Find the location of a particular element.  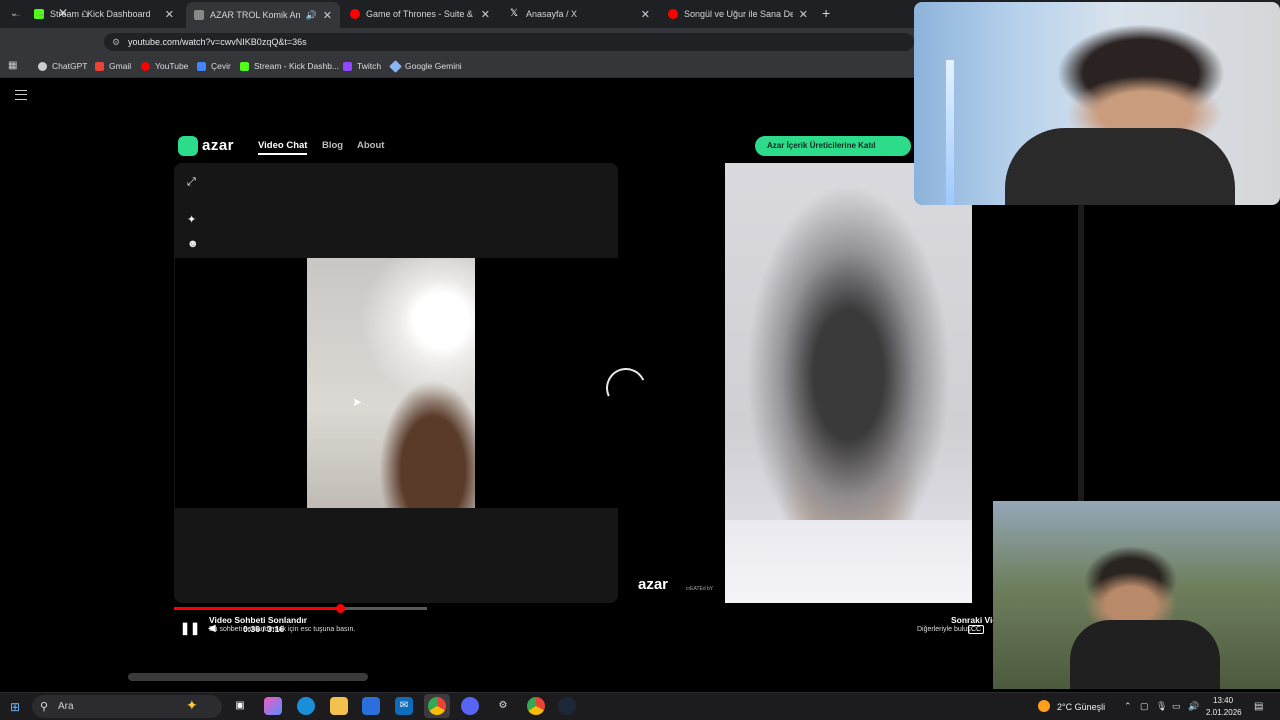

tab-x-home: 𝕏 Anasayfa / X ✕ is located at coordinates (580, 14).